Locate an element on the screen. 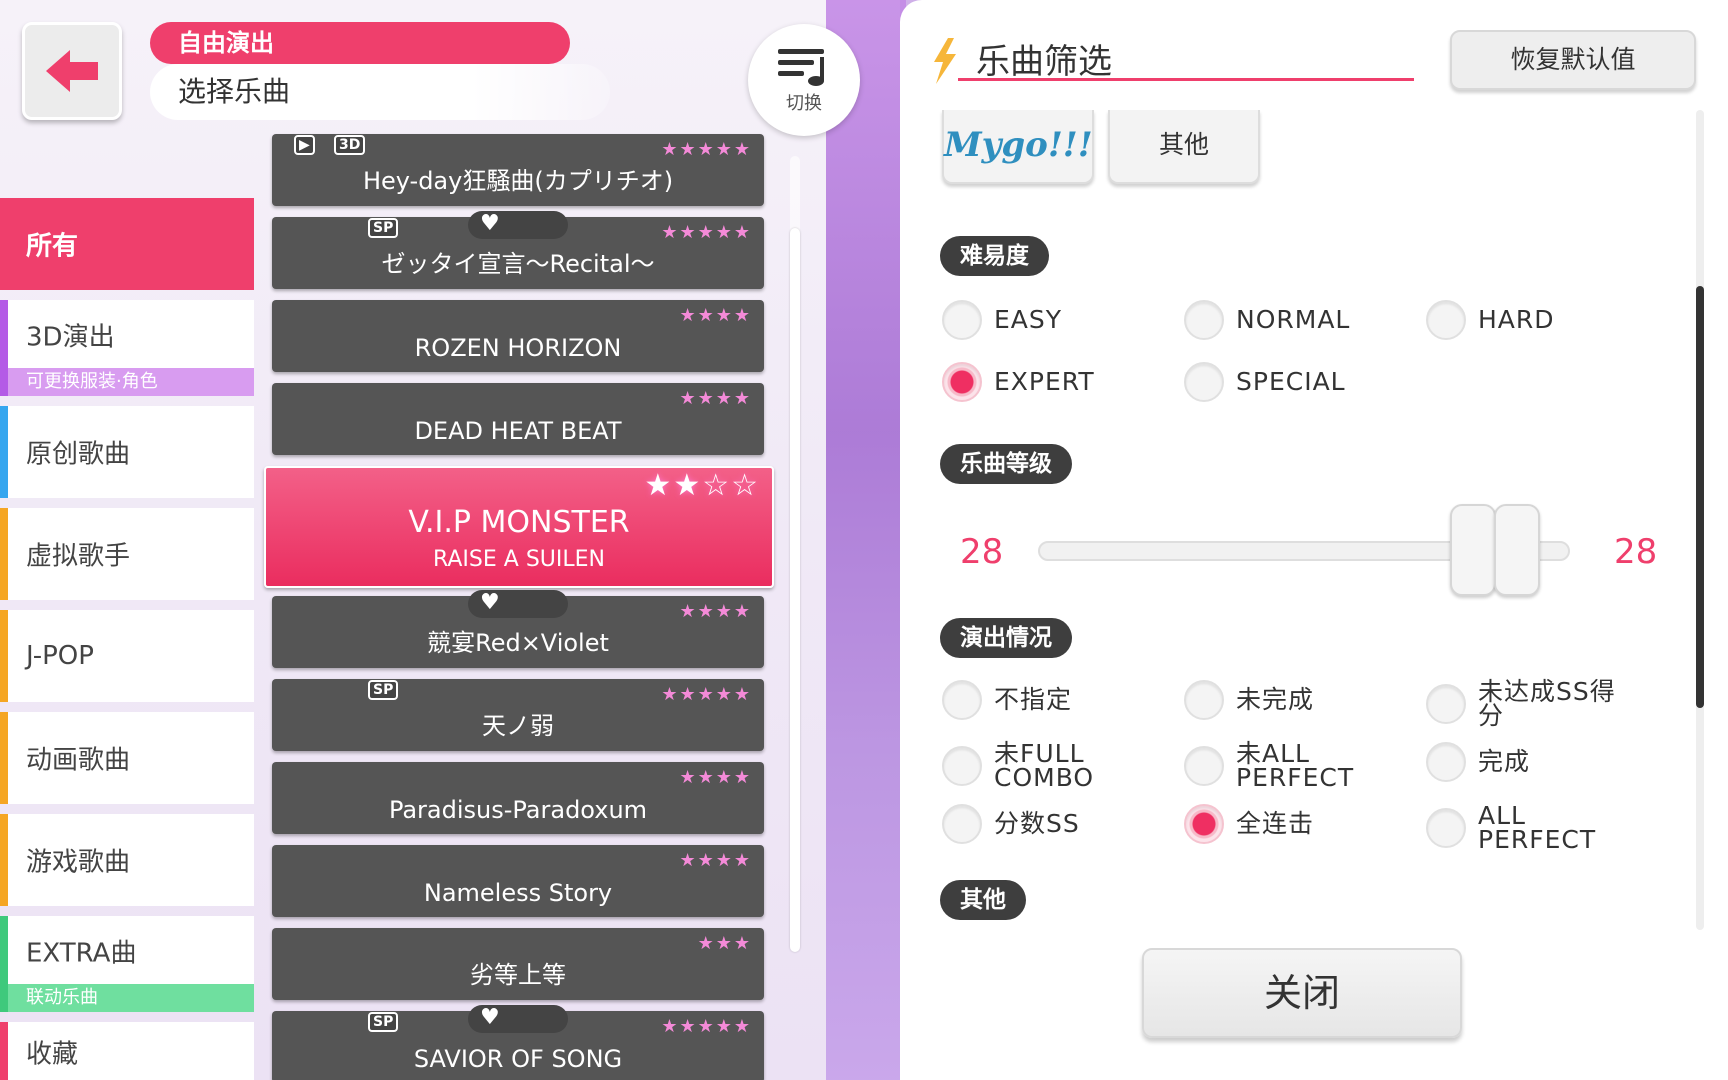 This screenshot has width=1728, height=1080. song-item: ★★★★ DEAD HEAT BEAT is located at coordinates (518, 419).